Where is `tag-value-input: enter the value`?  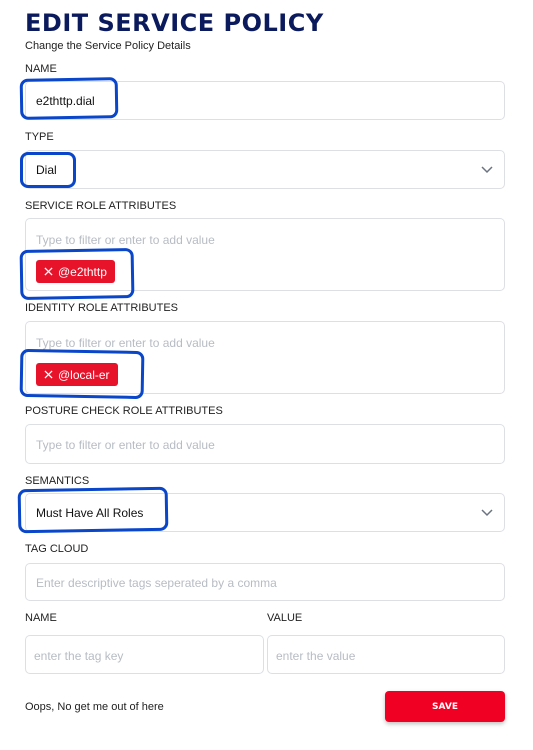
tag-value-input: enter the value is located at coordinates (386, 654).